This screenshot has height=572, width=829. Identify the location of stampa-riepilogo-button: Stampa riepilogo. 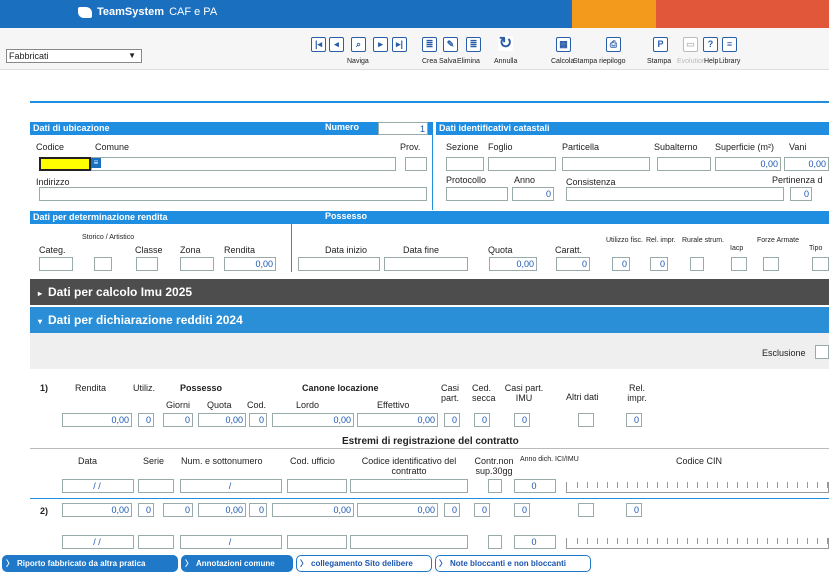
(599, 61).